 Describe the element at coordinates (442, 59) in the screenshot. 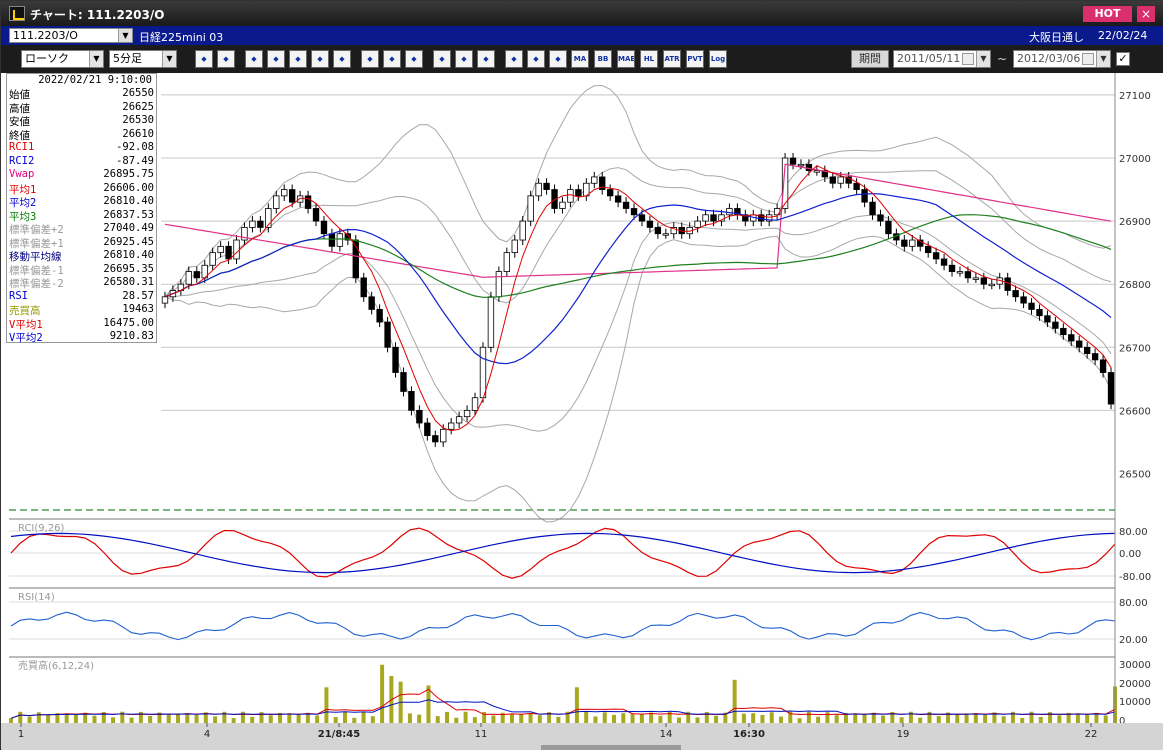

I see `bar-icon: ◆` at that location.